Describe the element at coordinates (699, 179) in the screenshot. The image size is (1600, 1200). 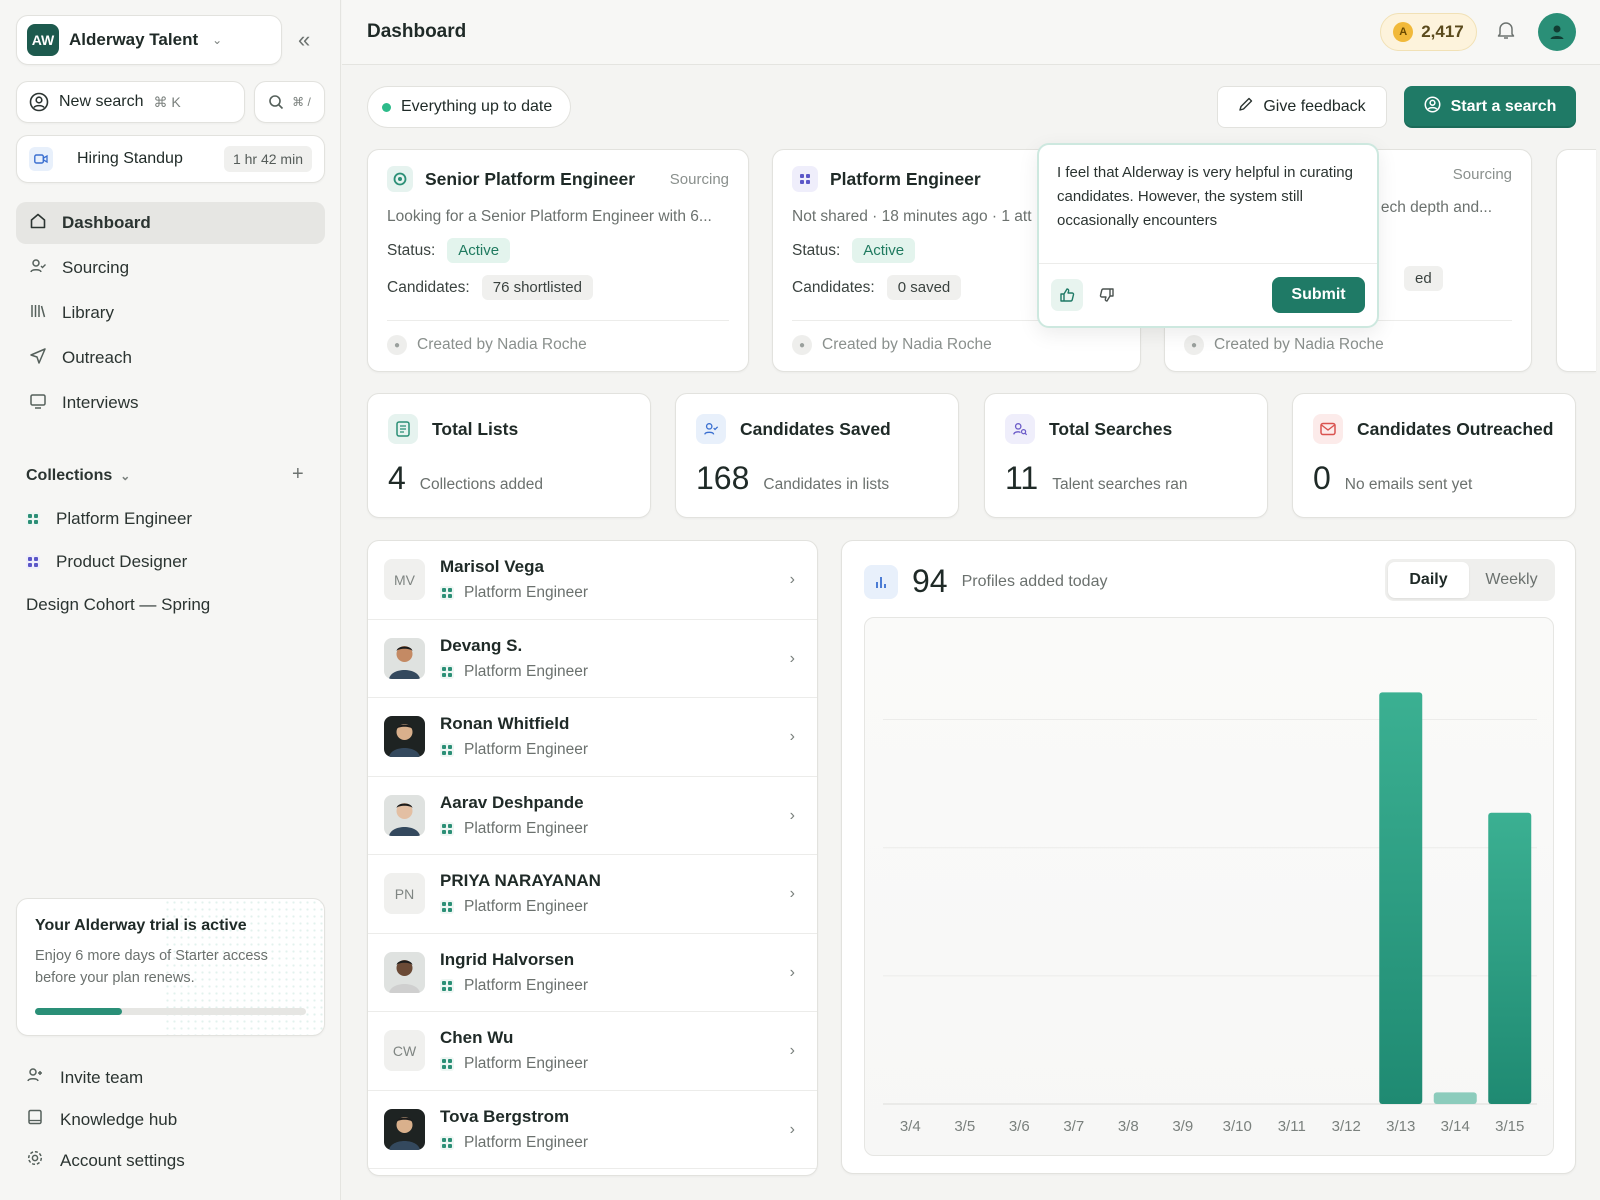
I see `search-stage: Sourcing` at that location.